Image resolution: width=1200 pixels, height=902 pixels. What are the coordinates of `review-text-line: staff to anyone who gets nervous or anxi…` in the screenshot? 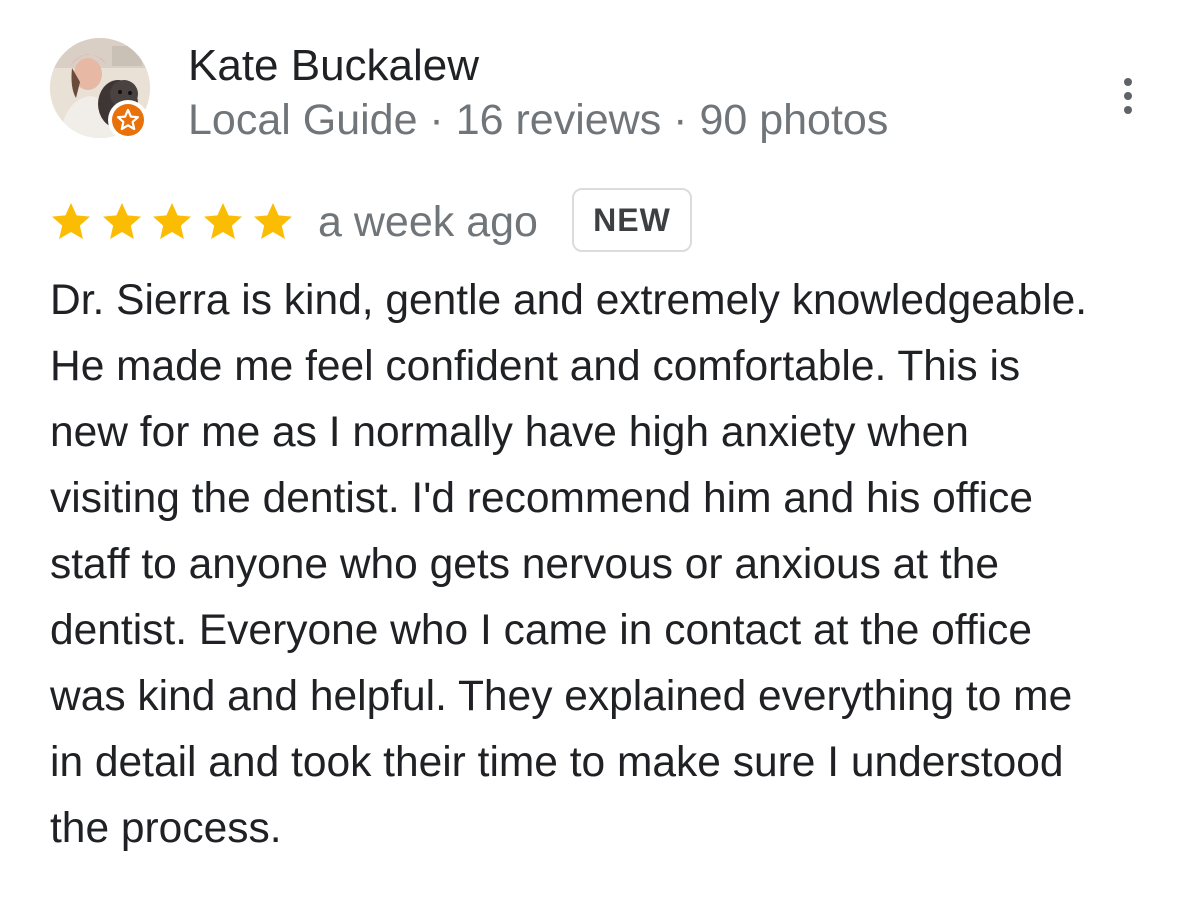 It's located at (524, 564).